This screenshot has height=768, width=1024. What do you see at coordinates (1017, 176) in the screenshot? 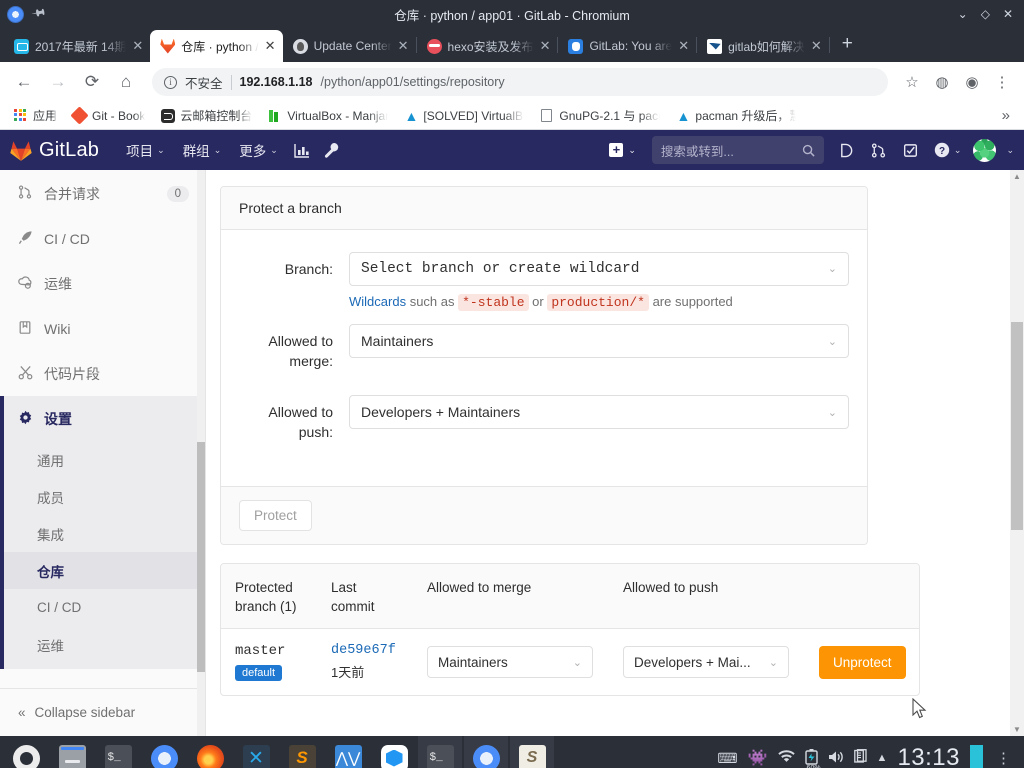
I see `scroll-up-arrow-icon: ▲` at bounding box center [1017, 176].